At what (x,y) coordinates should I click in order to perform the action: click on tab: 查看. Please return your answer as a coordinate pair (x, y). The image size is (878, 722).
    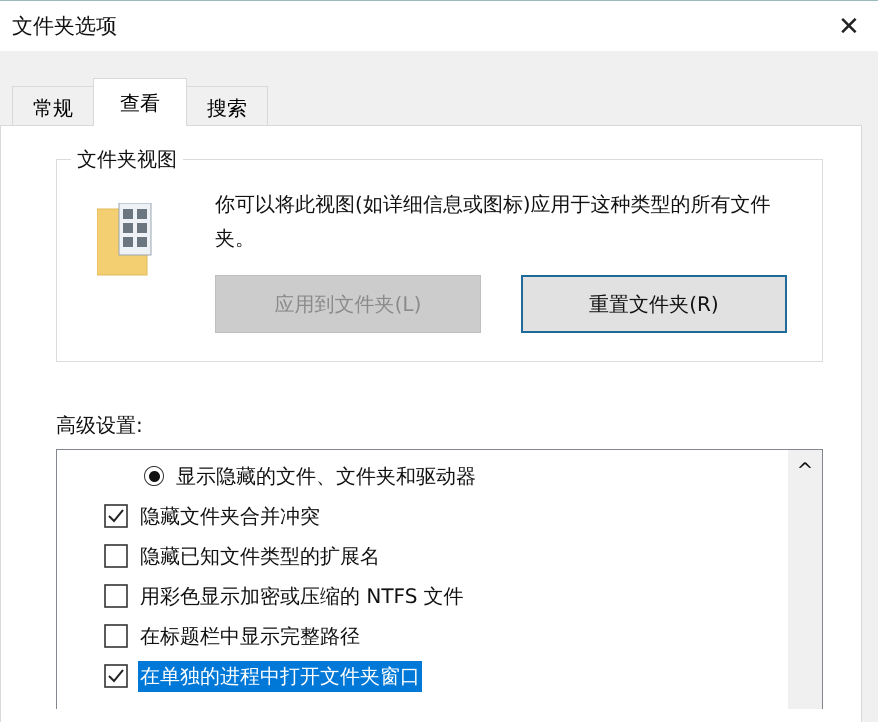
    Looking at the image, I should click on (140, 102).